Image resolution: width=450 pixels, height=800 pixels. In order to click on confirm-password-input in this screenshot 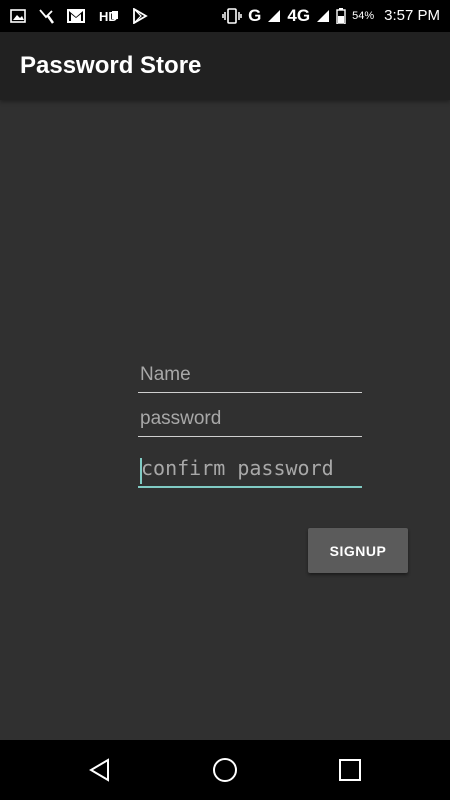, I will do `click(250, 472)`.